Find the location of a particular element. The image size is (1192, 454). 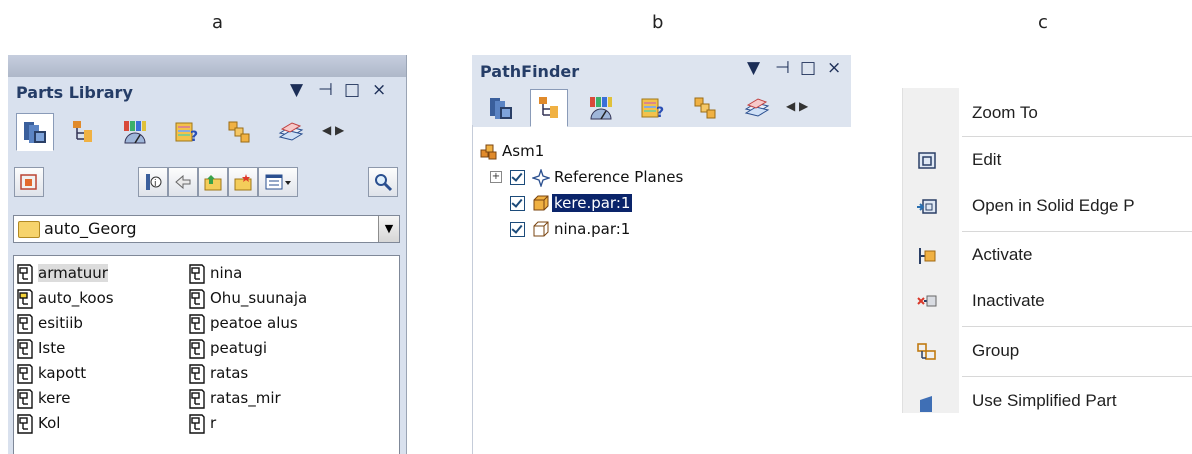

place-part-icon is located at coordinates (28, 182).